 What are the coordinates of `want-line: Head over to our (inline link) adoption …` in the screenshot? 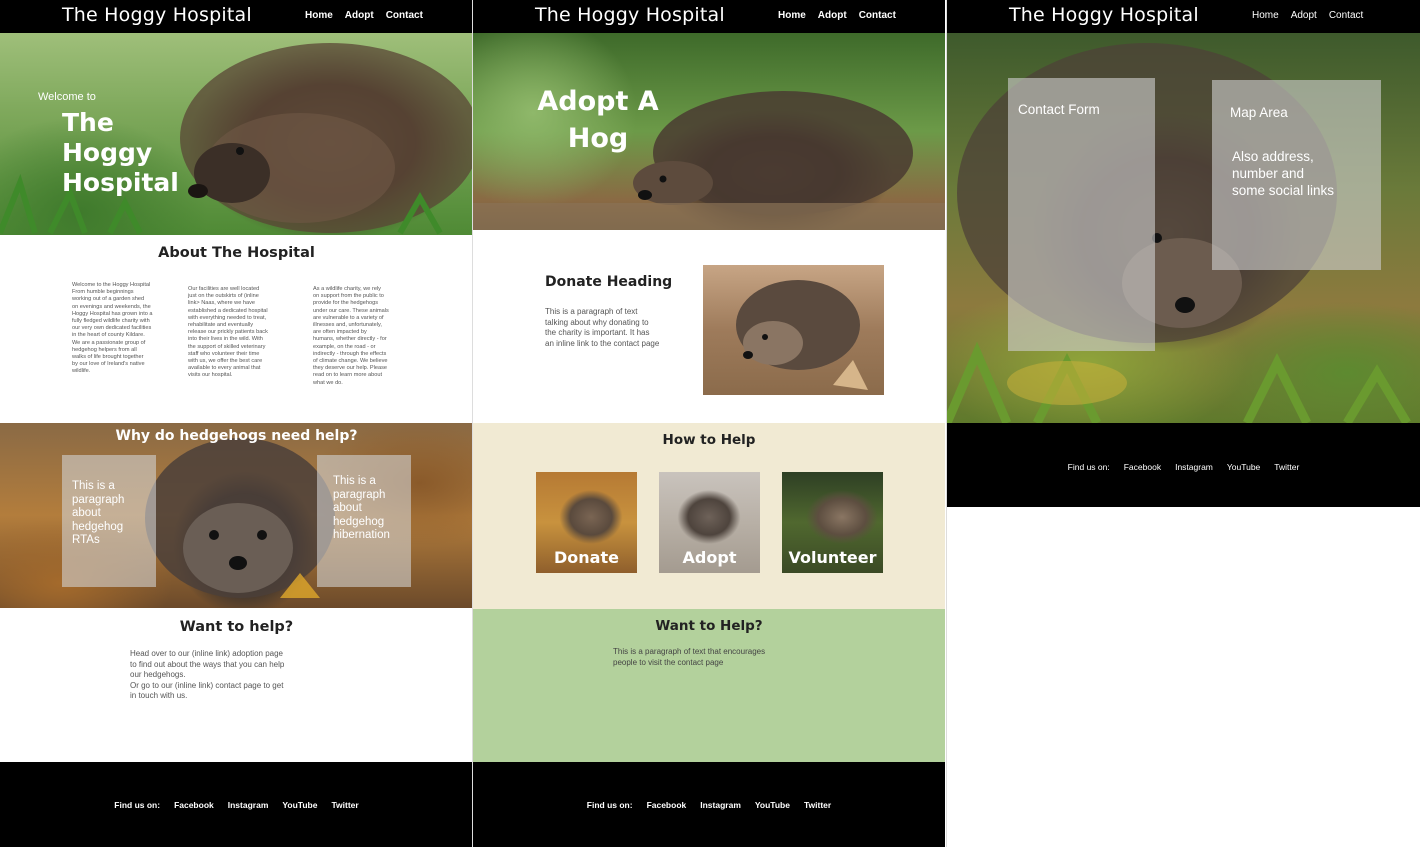 It's located at (206, 653).